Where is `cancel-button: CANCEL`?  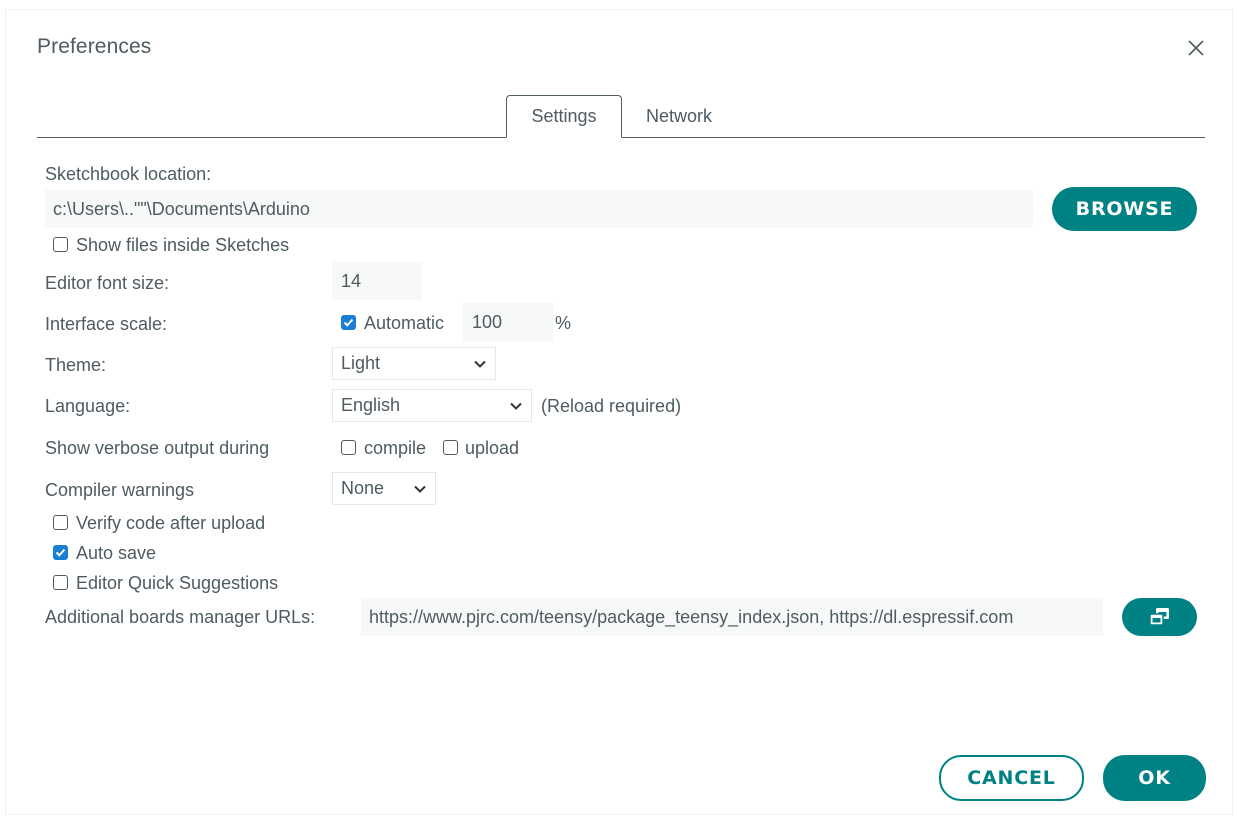 cancel-button: CANCEL is located at coordinates (1011, 778).